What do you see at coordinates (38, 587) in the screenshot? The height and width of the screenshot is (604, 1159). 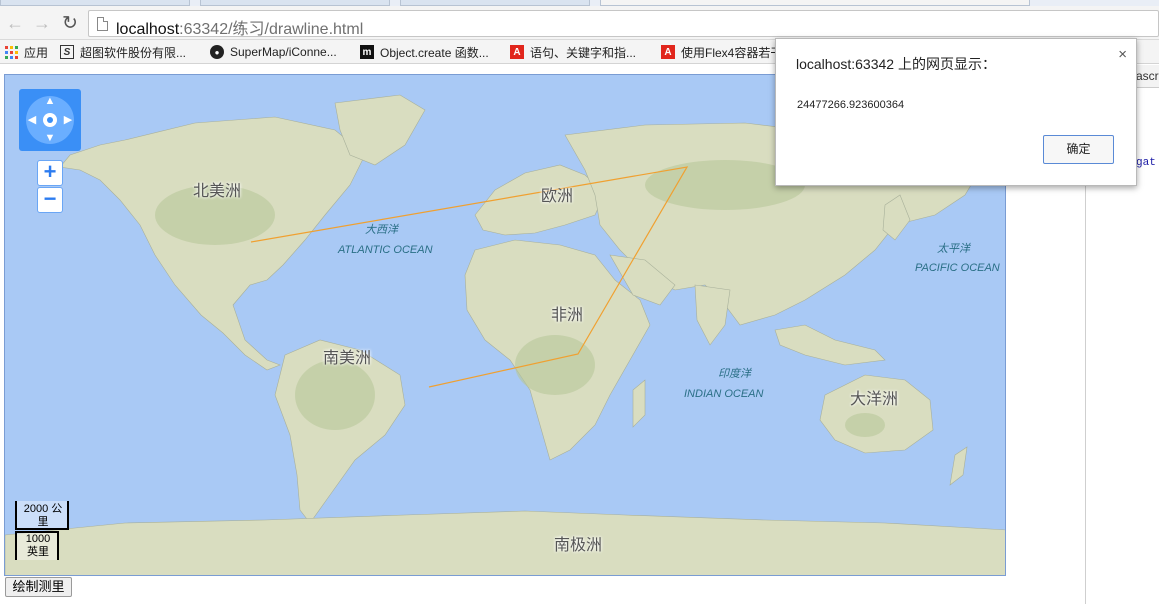 I see `draw-measure-button: 绘制测里` at bounding box center [38, 587].